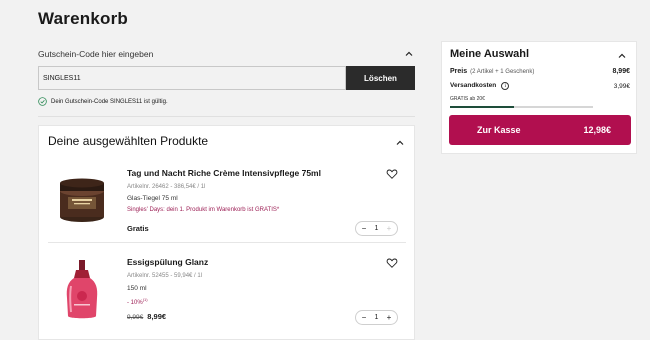 Image resolution: width=650 pixels, height=340 pixels. Describe the element at coordinates (138, 228) in the screenshot. I see `product-price: Gratis` at that location.